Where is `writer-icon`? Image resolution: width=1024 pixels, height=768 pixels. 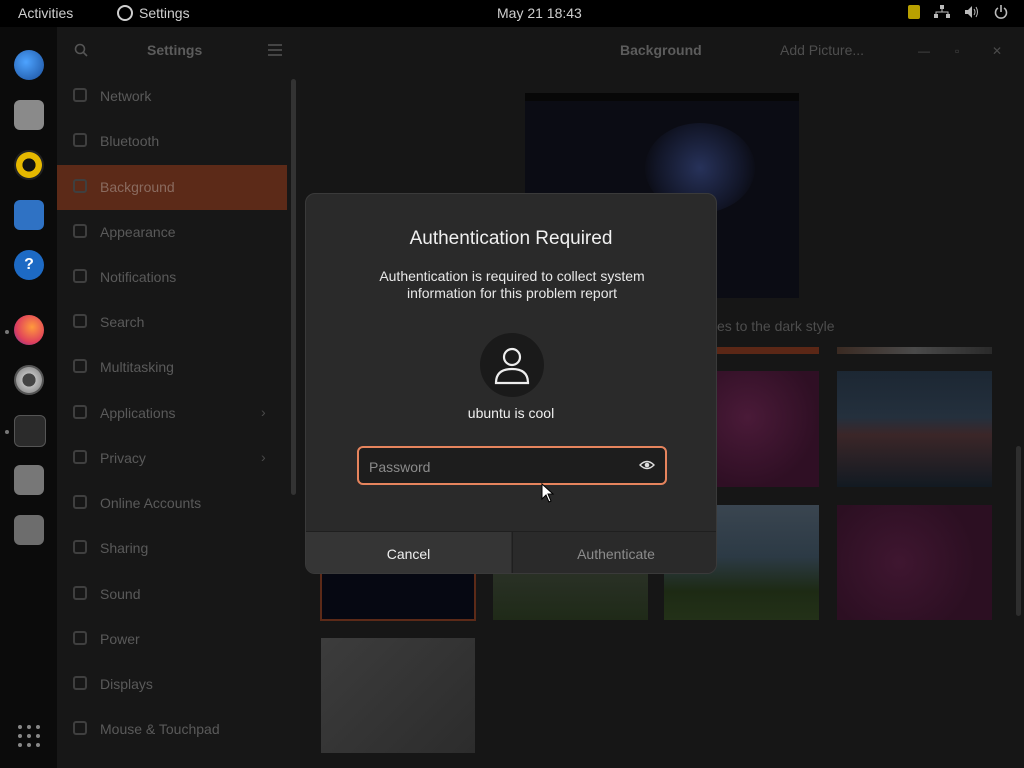
writer-icon is located at coordinates (29, 215).